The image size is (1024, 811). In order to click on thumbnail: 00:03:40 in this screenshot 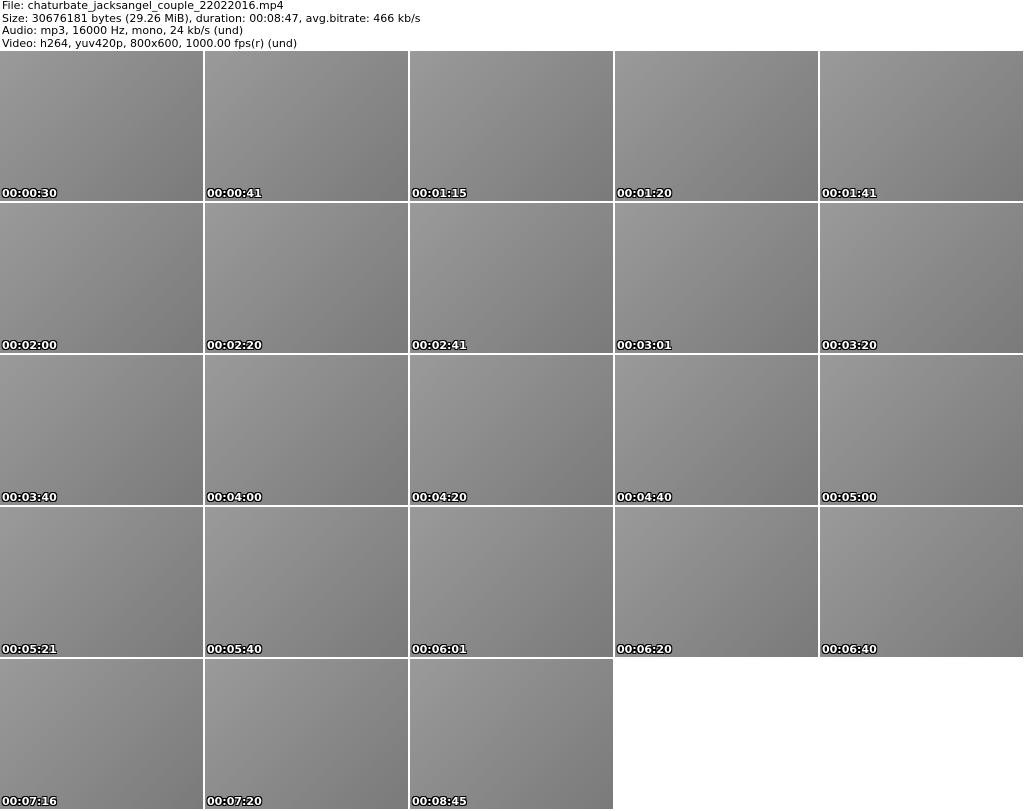, I will do `click(101, 430)`.